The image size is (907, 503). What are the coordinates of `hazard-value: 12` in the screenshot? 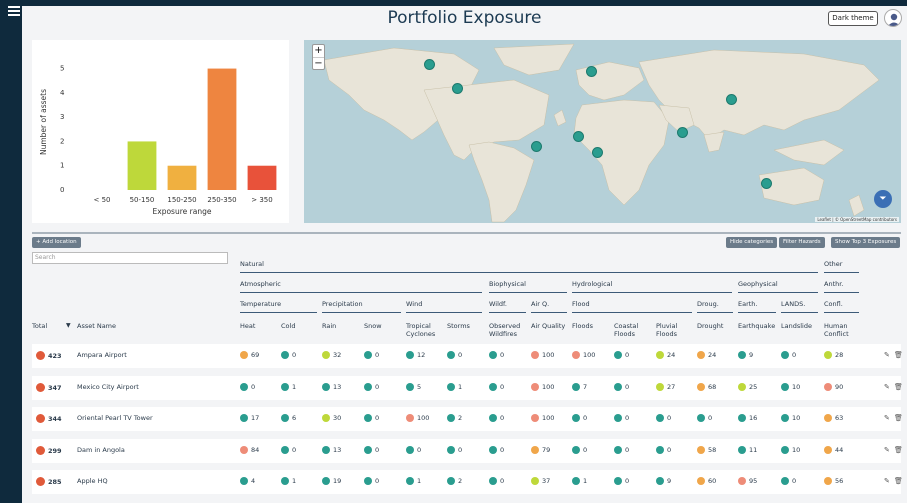 It's located at (421, 355).